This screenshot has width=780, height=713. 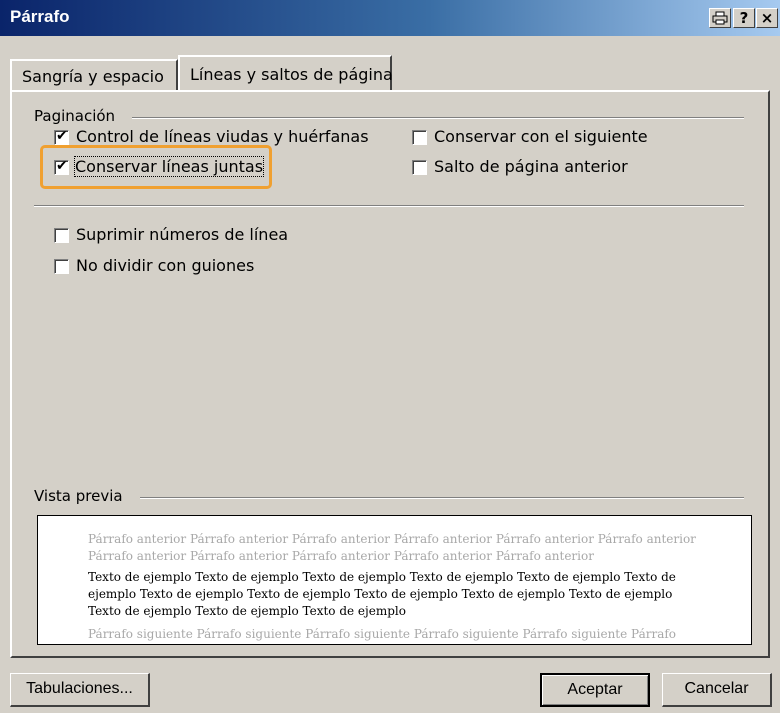 I want to click on cancel-button: Cancelar, so click(x=717, y=690).